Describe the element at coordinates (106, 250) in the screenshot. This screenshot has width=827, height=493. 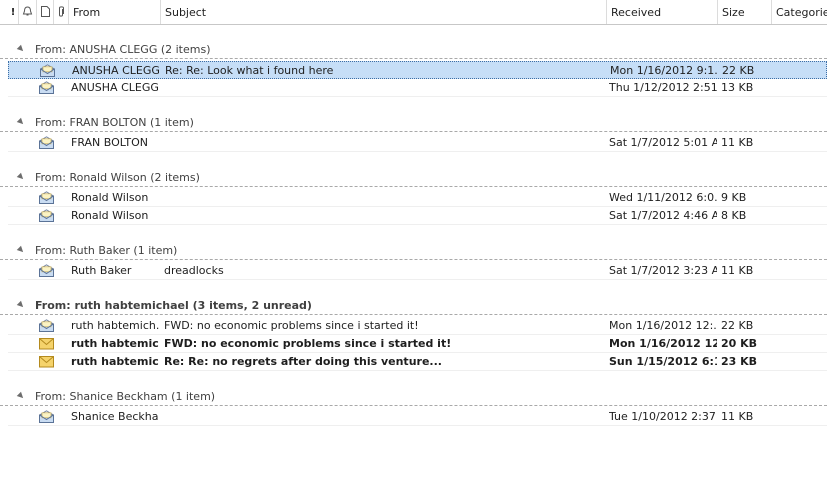
I see `group-label: From: Ruth Baker (1 item)` at that location.